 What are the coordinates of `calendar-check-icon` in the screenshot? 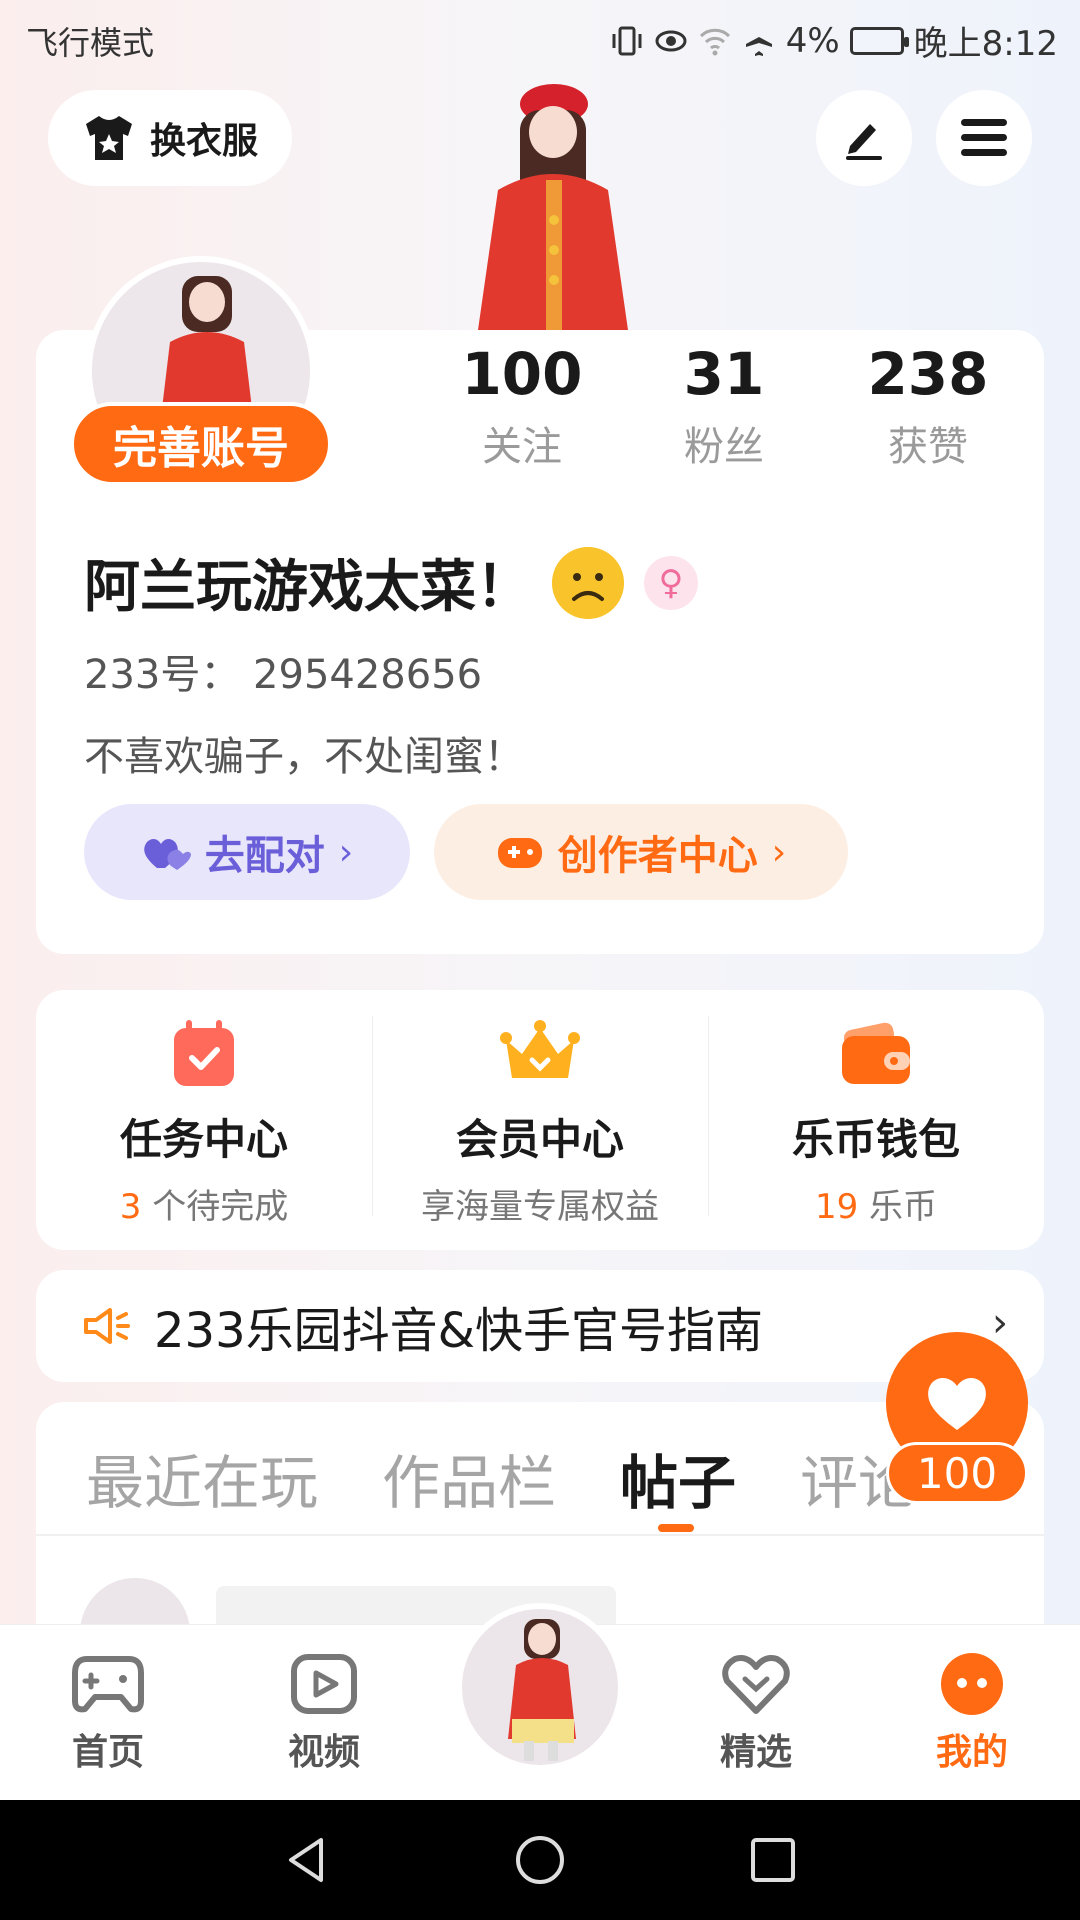 It's located at (204, 1053).